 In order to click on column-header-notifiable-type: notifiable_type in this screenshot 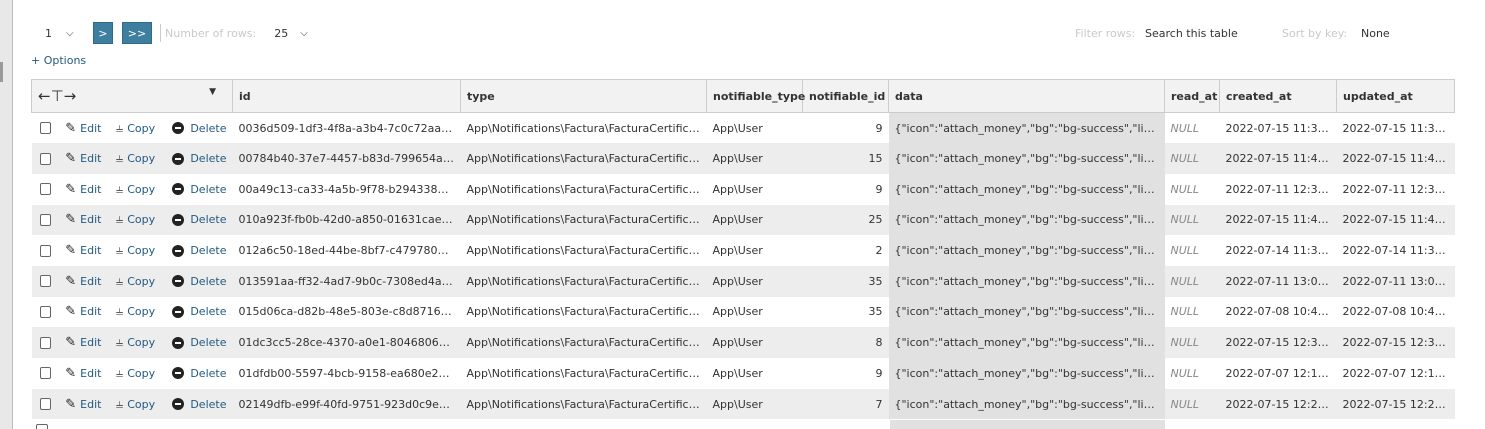, I will do `click(755, 96)`.